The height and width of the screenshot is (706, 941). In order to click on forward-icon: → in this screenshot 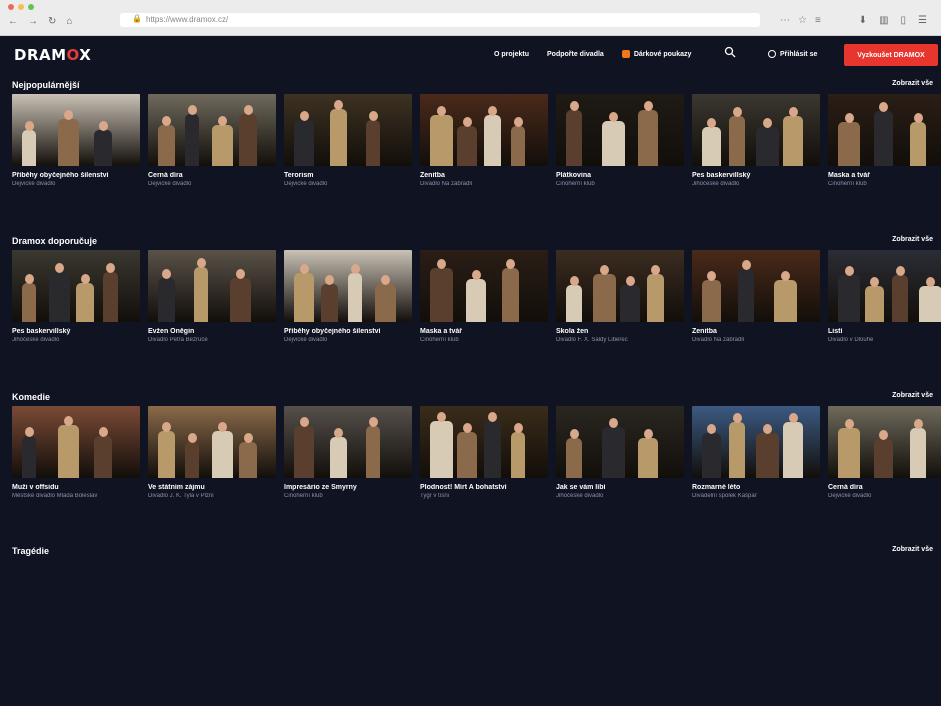, I will do `click(33, 21)`.